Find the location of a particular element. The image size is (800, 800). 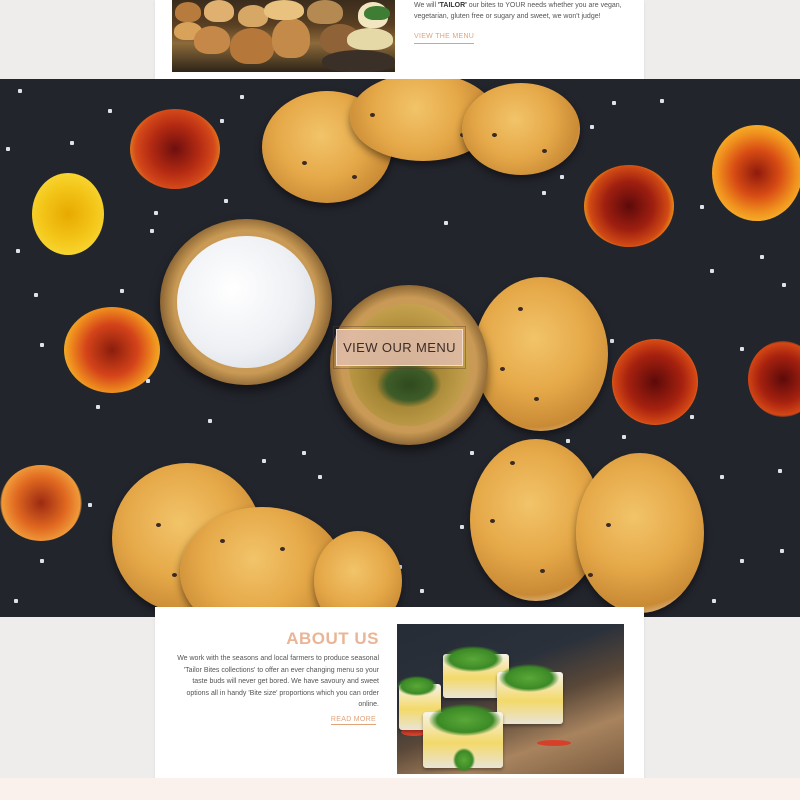

bites-photo is located at coordinates (510, 699).